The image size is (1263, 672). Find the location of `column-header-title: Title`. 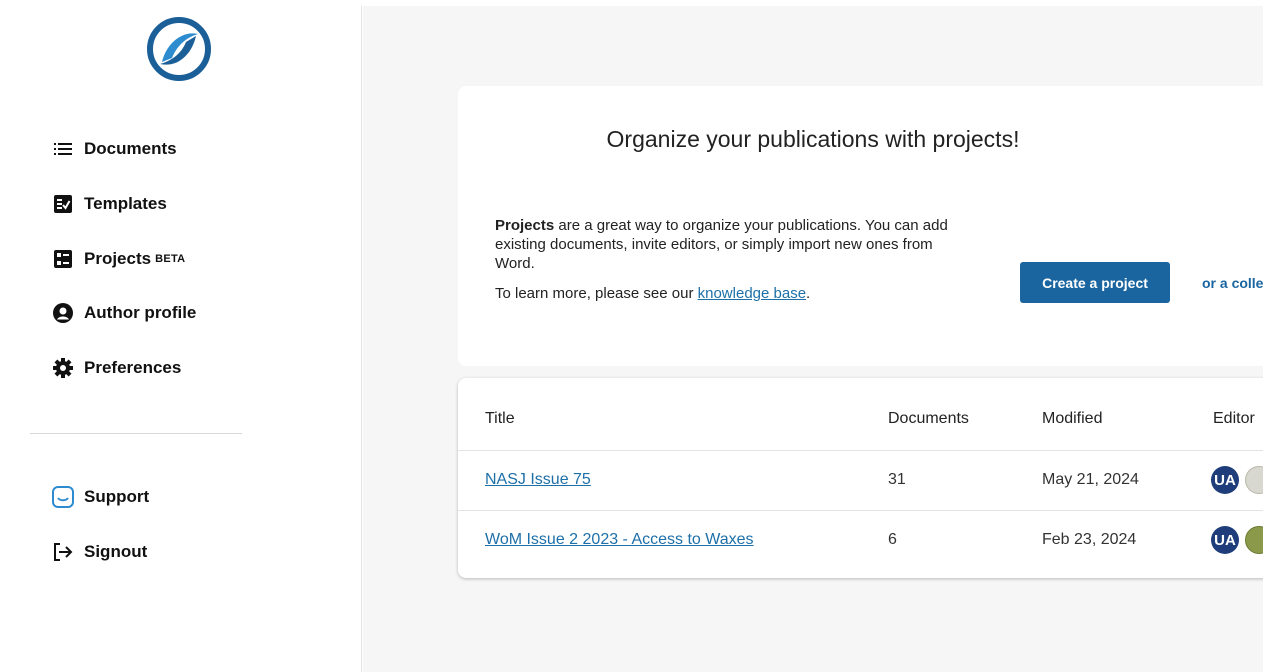

column-header-title: Title is located at coordinates (500, 419).